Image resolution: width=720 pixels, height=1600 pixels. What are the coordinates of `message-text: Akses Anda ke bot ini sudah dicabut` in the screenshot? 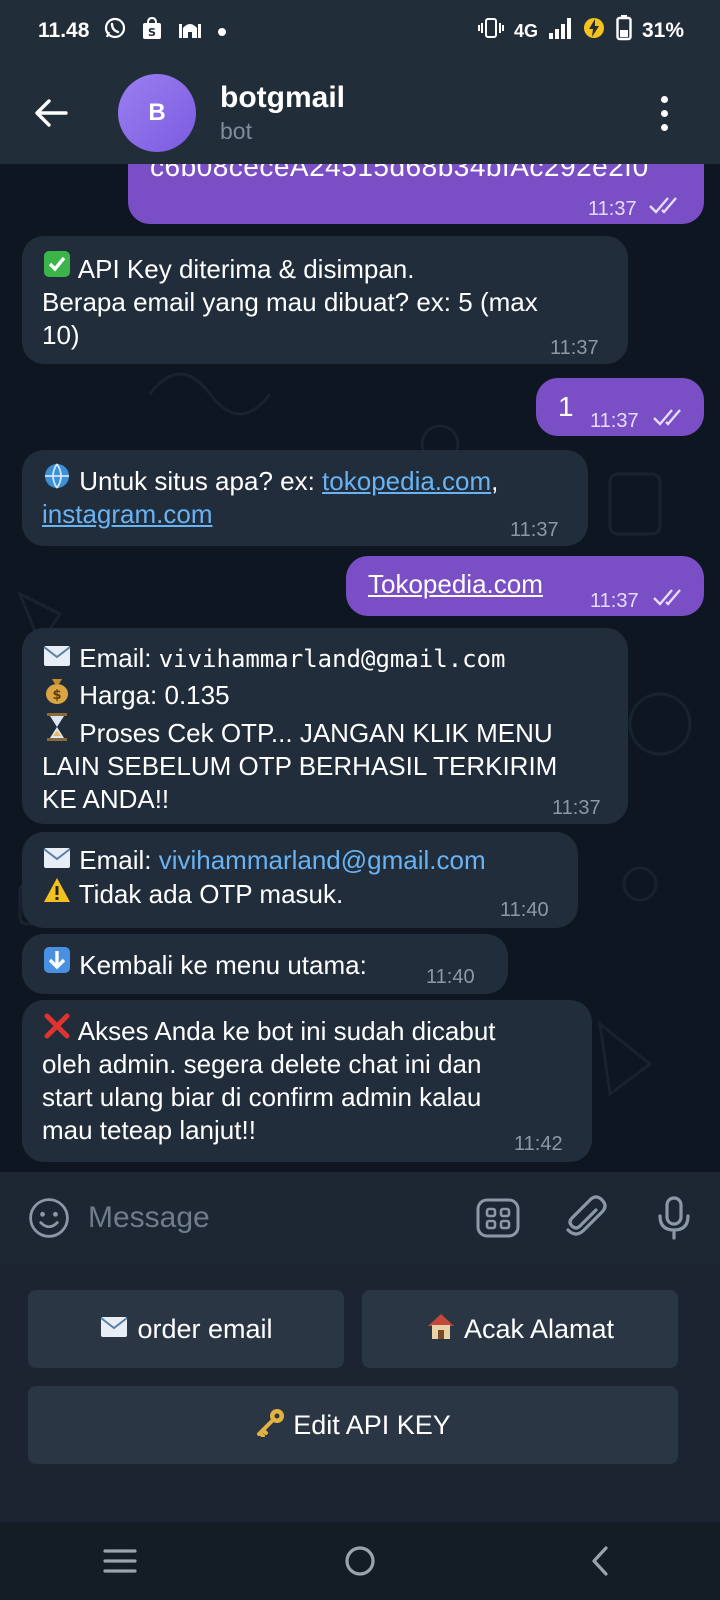 It's located at (286, 1031).